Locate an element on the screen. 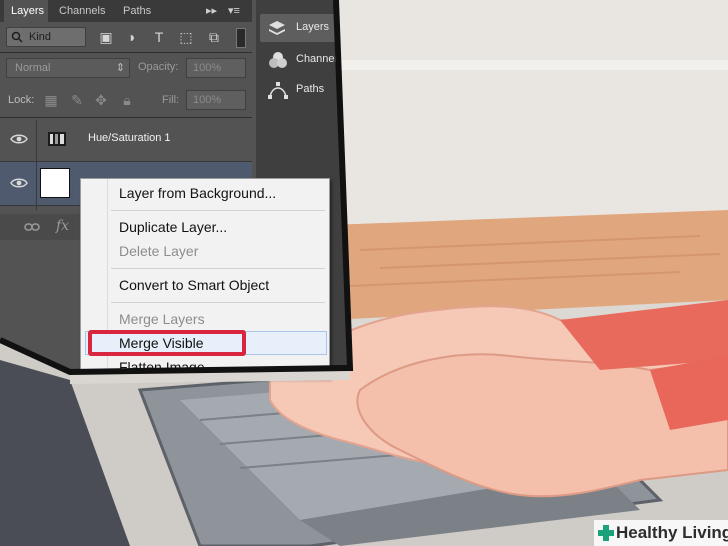  watermark-text: Healthy Living is located at coordinates (672, 532).